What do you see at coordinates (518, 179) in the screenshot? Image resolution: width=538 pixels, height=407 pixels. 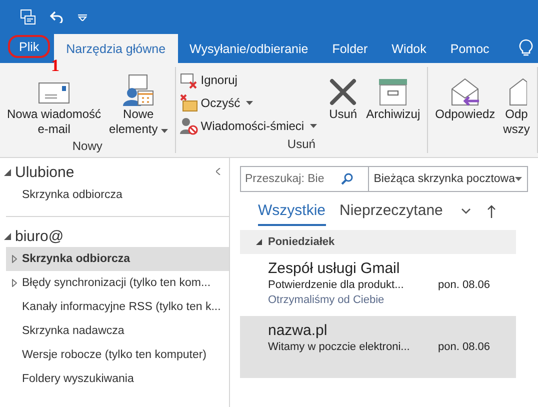 I see `dropdown-arrow-icon` at bounding box center [518, 179].